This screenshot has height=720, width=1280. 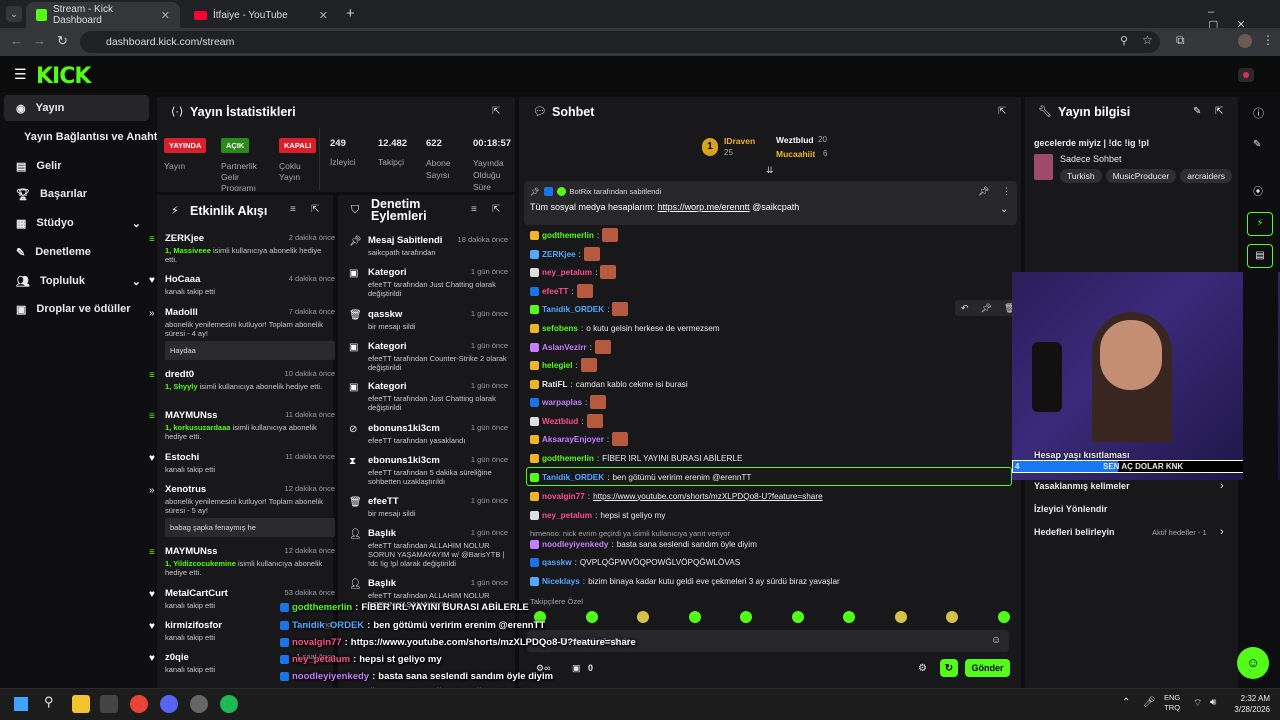 I want to click on sidebar-item-studyo: ▦ Stüdyo ⌄, so click(x=76, y=223).